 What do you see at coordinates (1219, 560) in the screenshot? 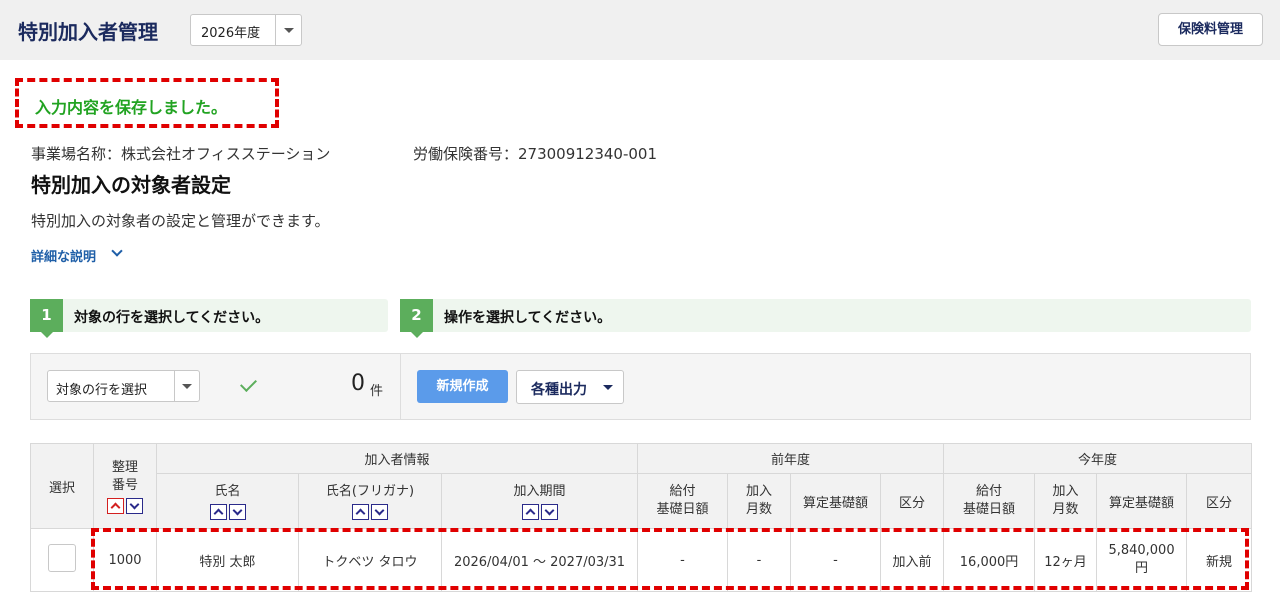
I see `cur-category-cell: 新規` at bounding box center [1219, 560].